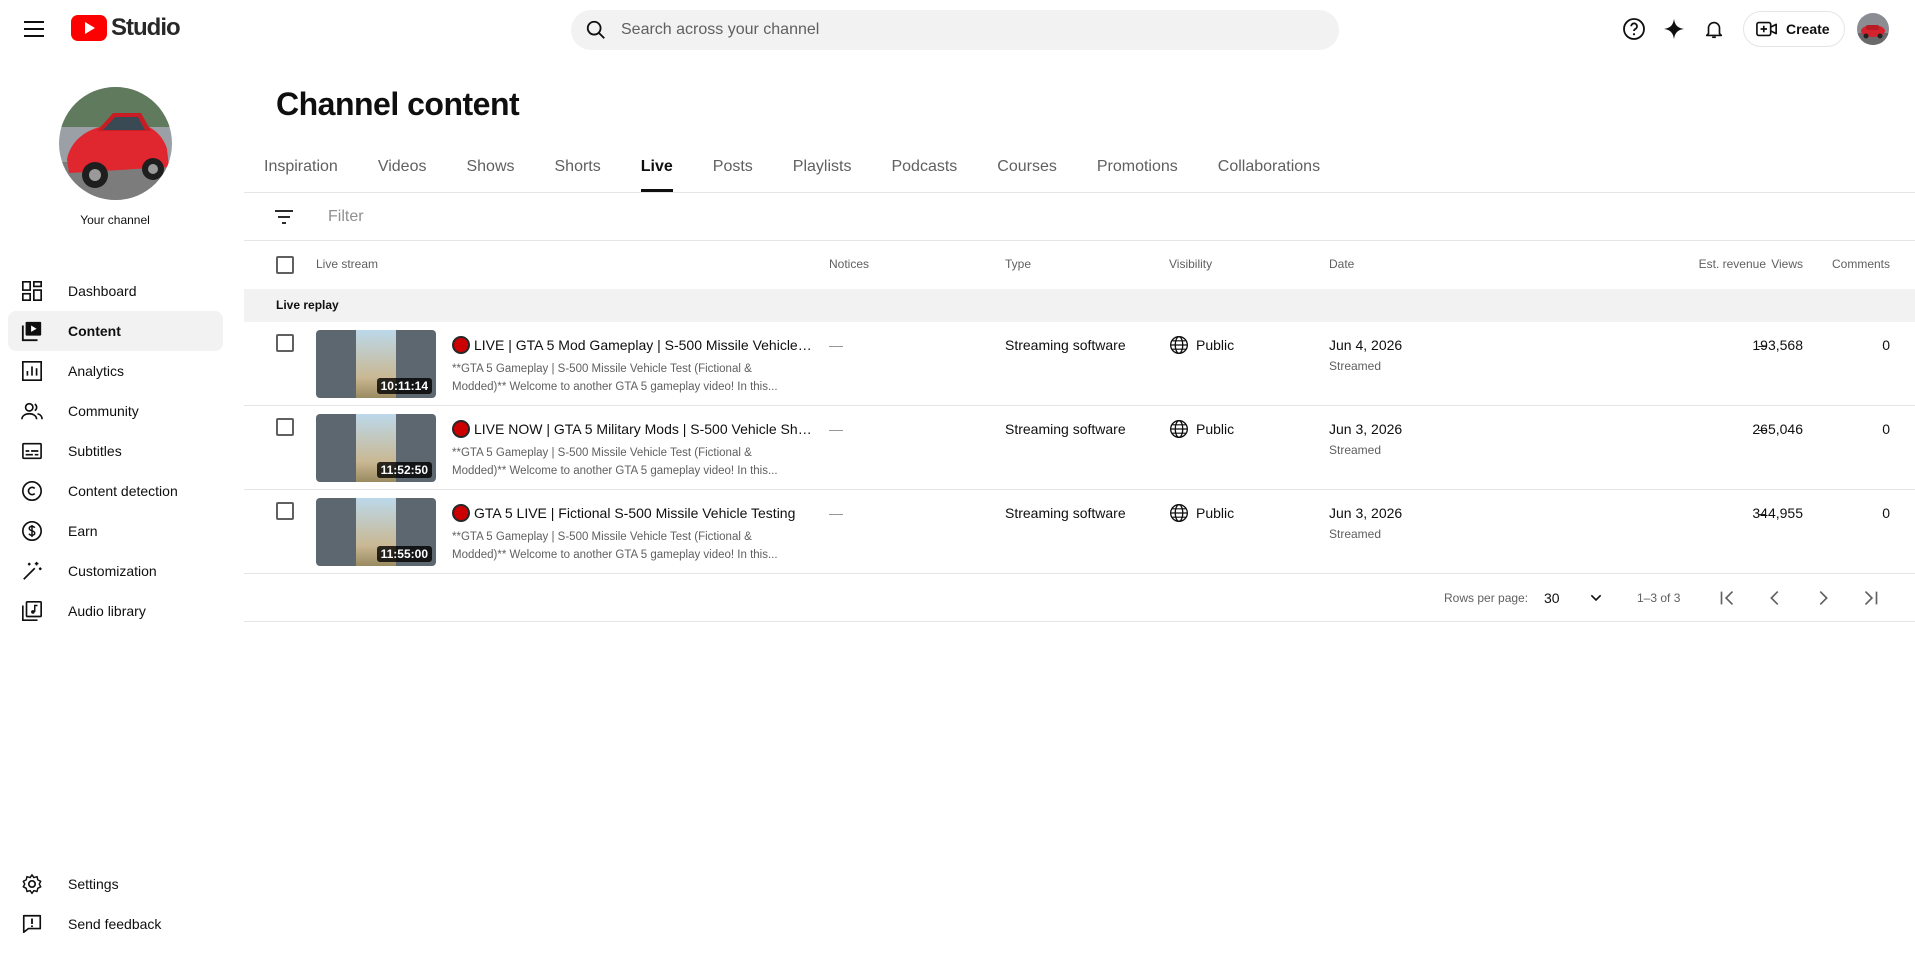 The height and width of the screenshot is (954, 1915). I want to click on studio-logo: Studio, so click(126, 28).